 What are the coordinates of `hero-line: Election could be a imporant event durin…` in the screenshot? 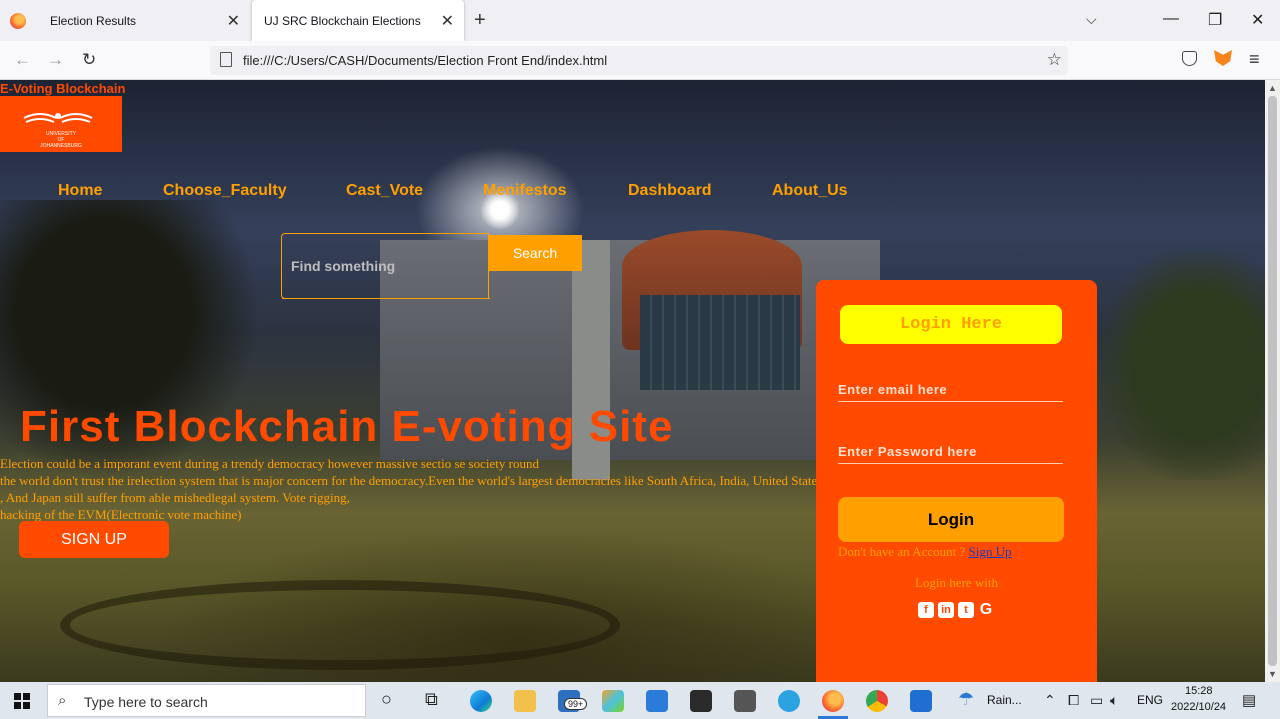 It's located at (269, 463).